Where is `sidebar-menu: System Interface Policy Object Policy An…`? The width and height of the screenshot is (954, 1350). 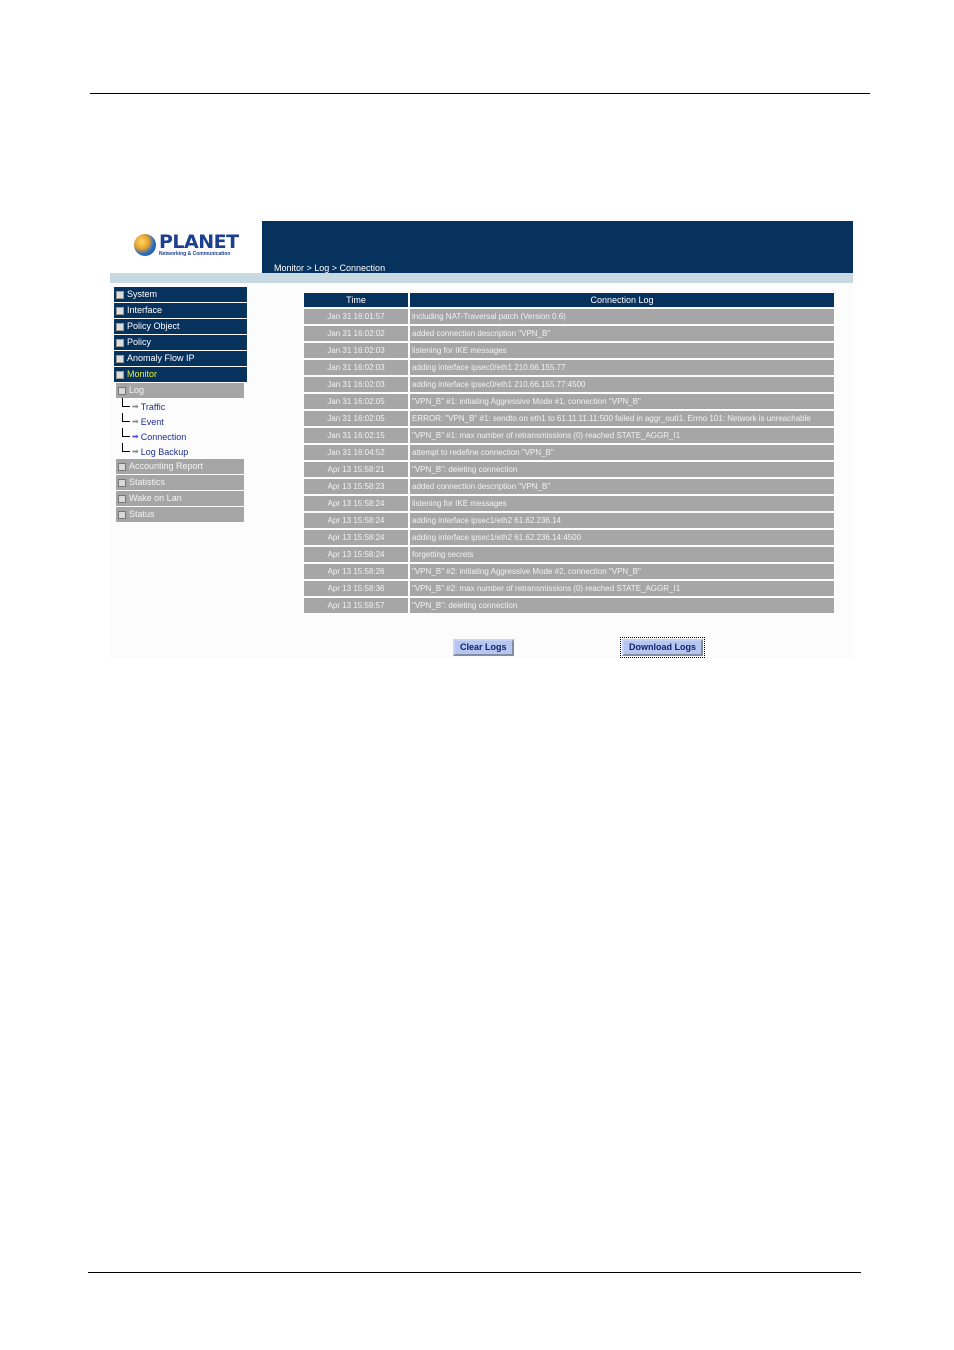
sidebar-menu: System Interface Policy Object Policy An… is located at coordinates (180, 405).